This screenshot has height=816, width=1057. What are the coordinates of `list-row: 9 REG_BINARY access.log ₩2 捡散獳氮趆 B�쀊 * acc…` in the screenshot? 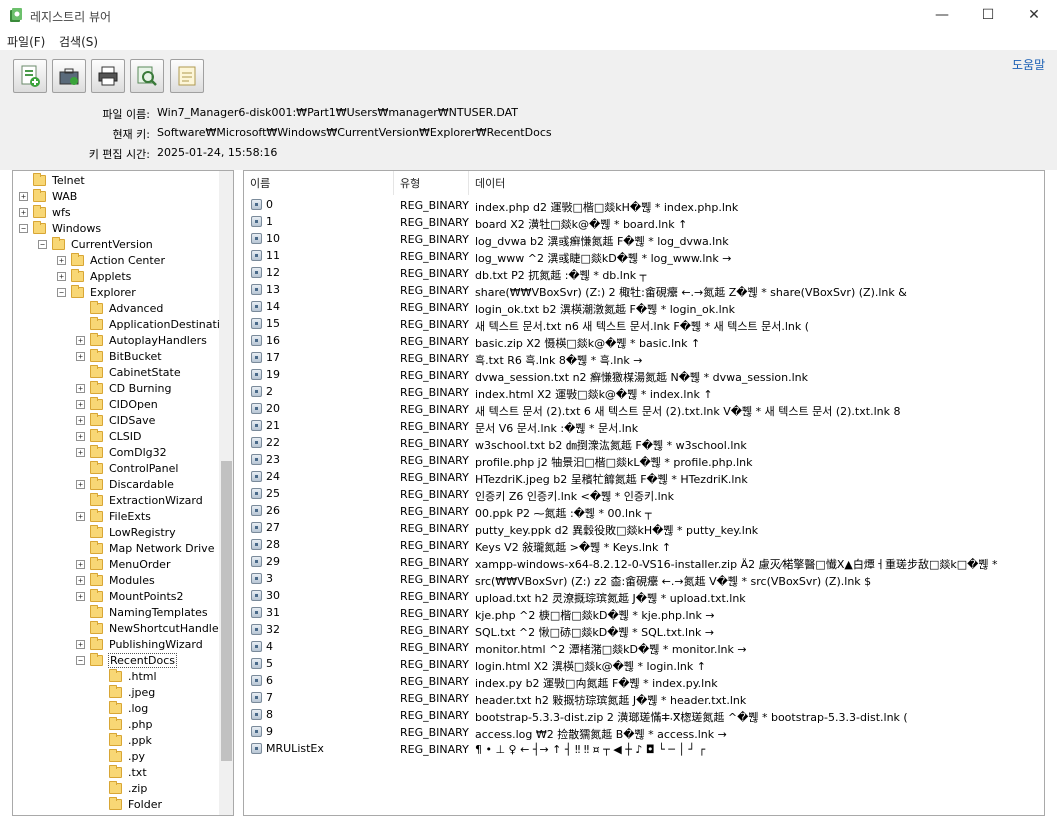 It's located at (644, 732).